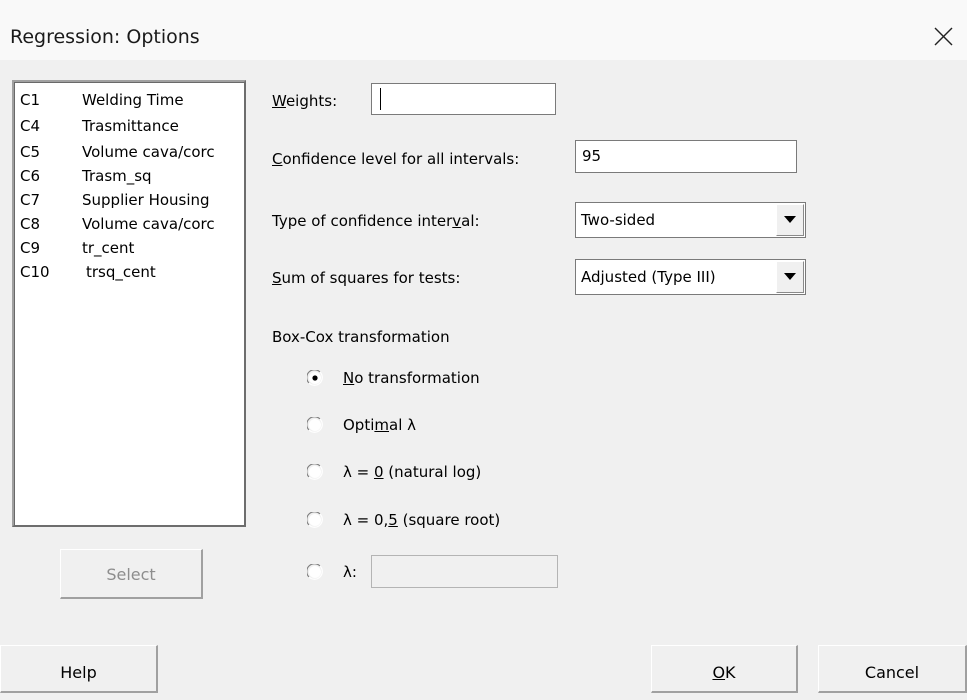  What do you see at coordinates (305, 101) in the screenshot?
I see `weights-label: Weights:` at bounding box center [305, 101].